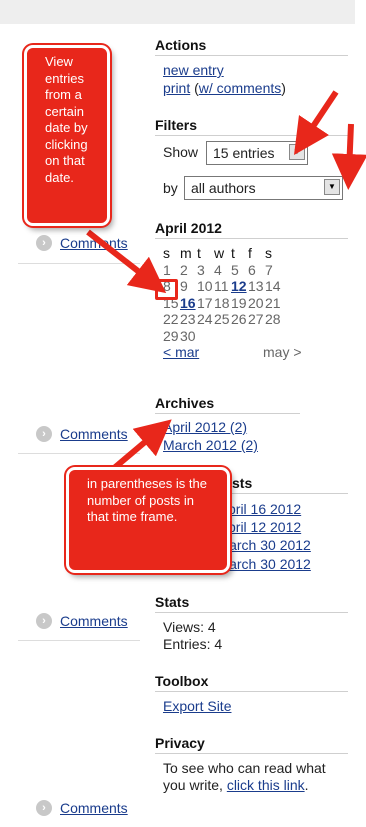 The image size is (366, 827). I want to click on calendar-week: 8 9 10 11 12 13 14, so click(243, 286).